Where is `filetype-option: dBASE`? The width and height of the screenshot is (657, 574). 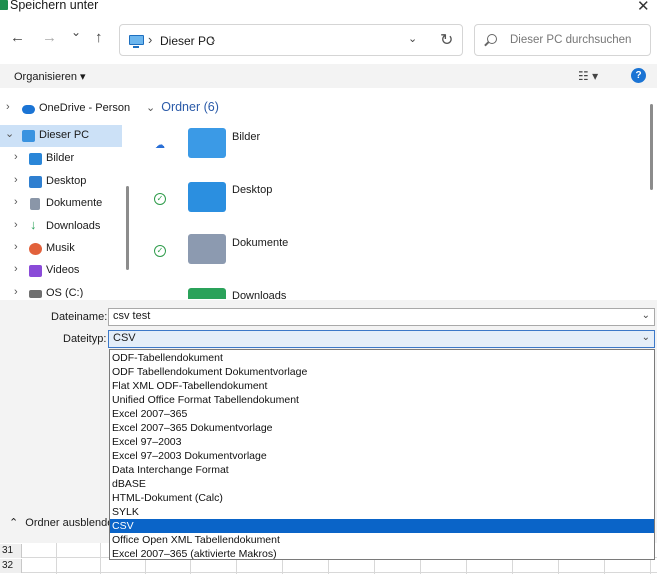
filetype-option: dBASE is located at coordinates (382, 484).